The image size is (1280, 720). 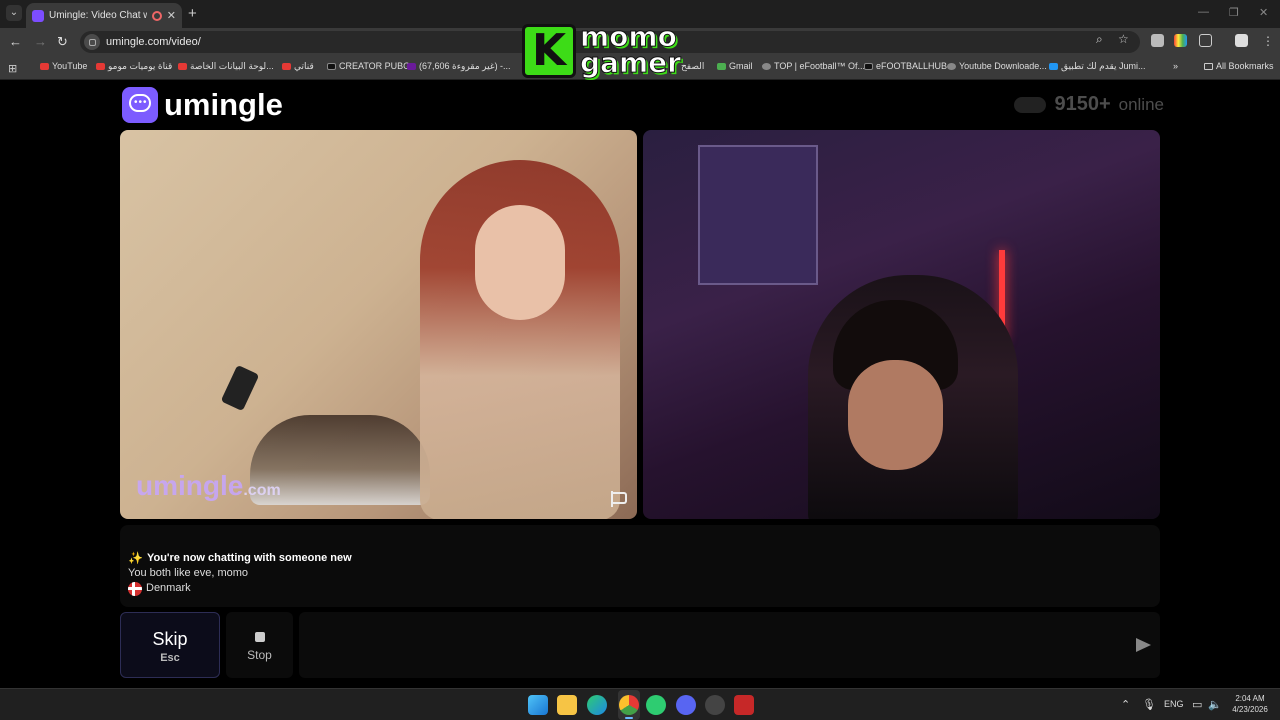 I want to click on denmark-flag-icon, so click(x=135, y=588).